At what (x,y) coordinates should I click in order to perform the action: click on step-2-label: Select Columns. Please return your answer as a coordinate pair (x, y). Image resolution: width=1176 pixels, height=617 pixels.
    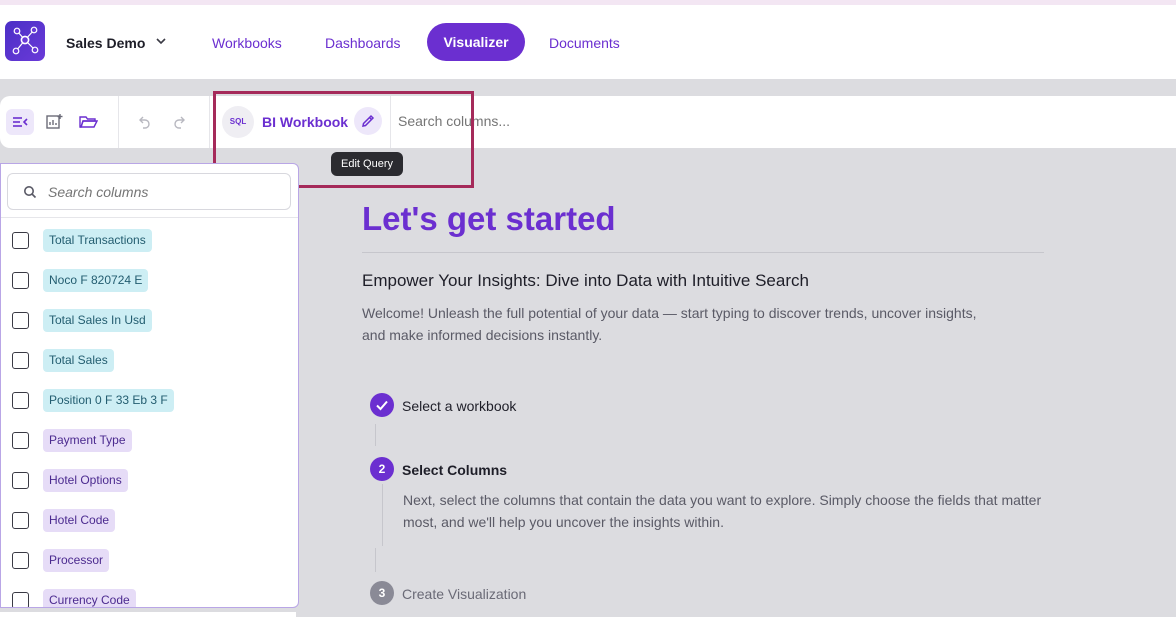
    Looking at the image, I should click on (455, 470).